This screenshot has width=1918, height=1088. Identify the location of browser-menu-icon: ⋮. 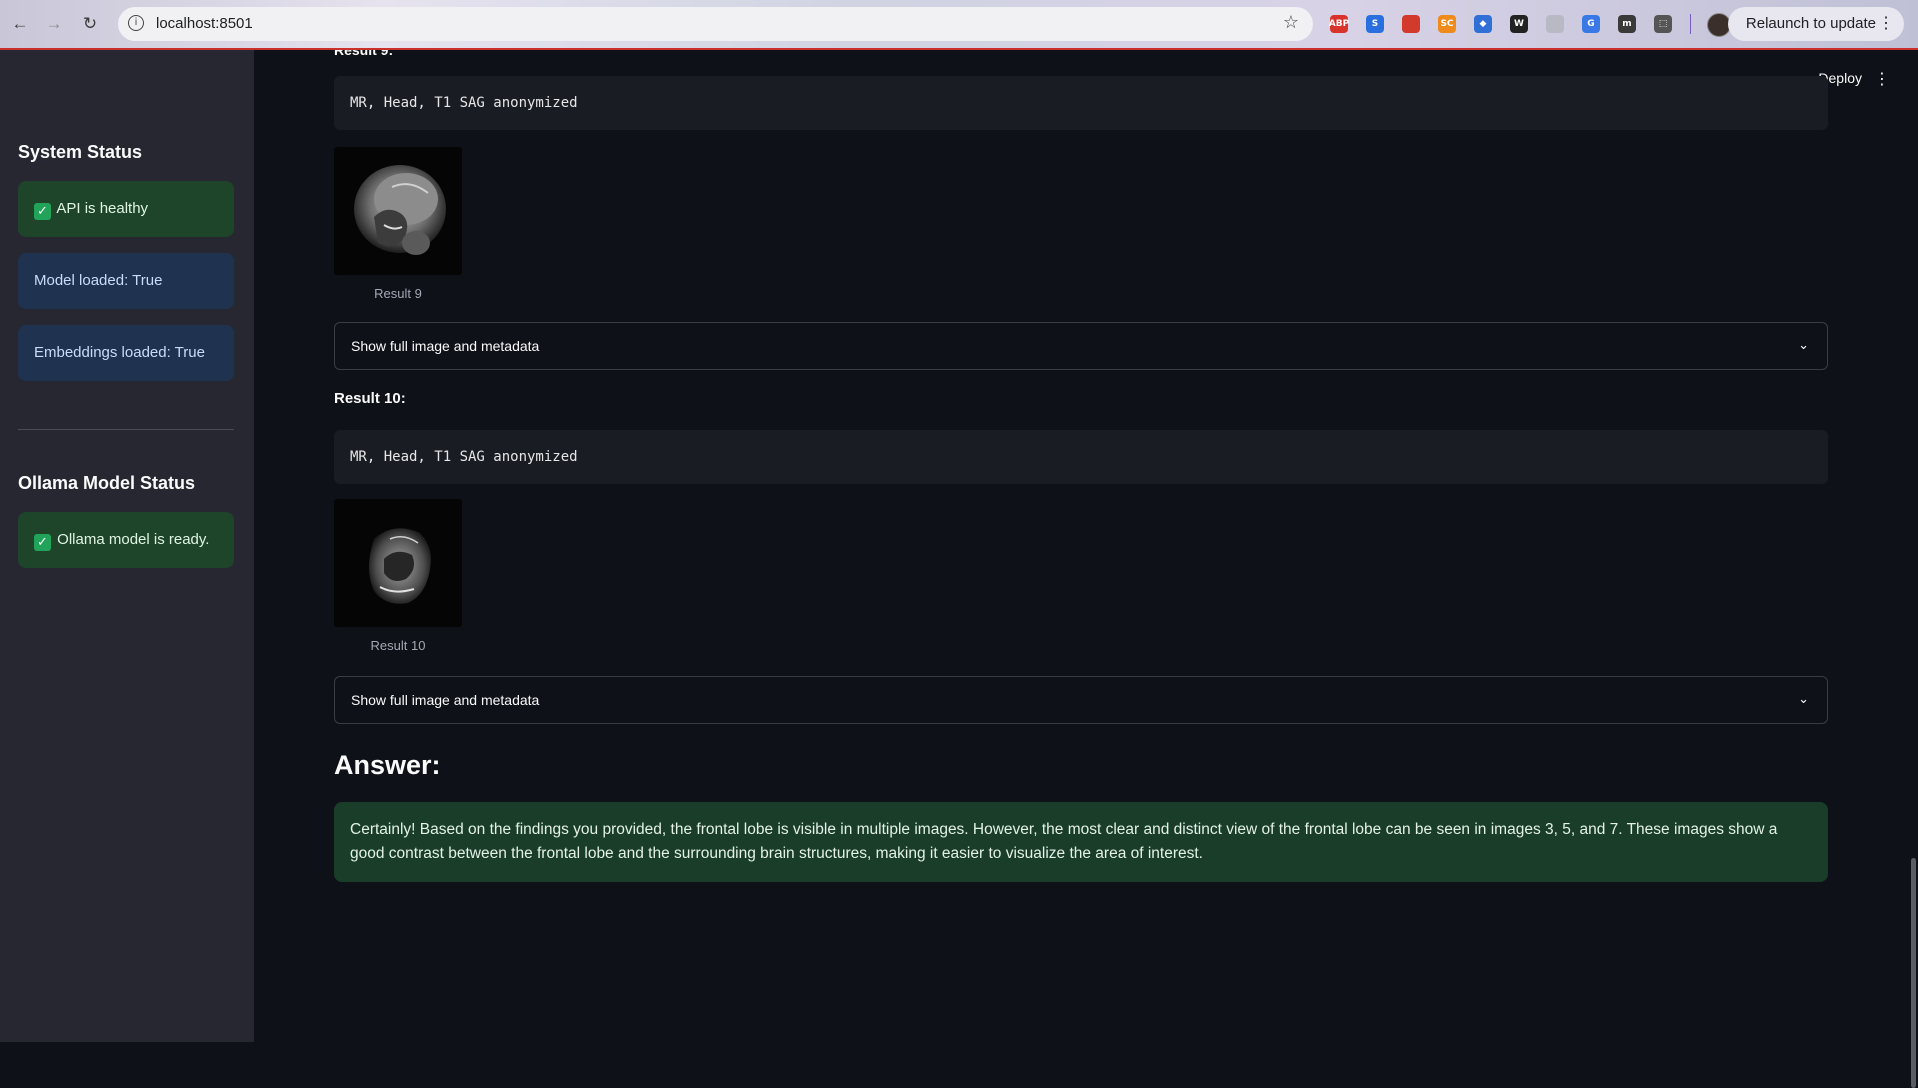
(1886, 24).